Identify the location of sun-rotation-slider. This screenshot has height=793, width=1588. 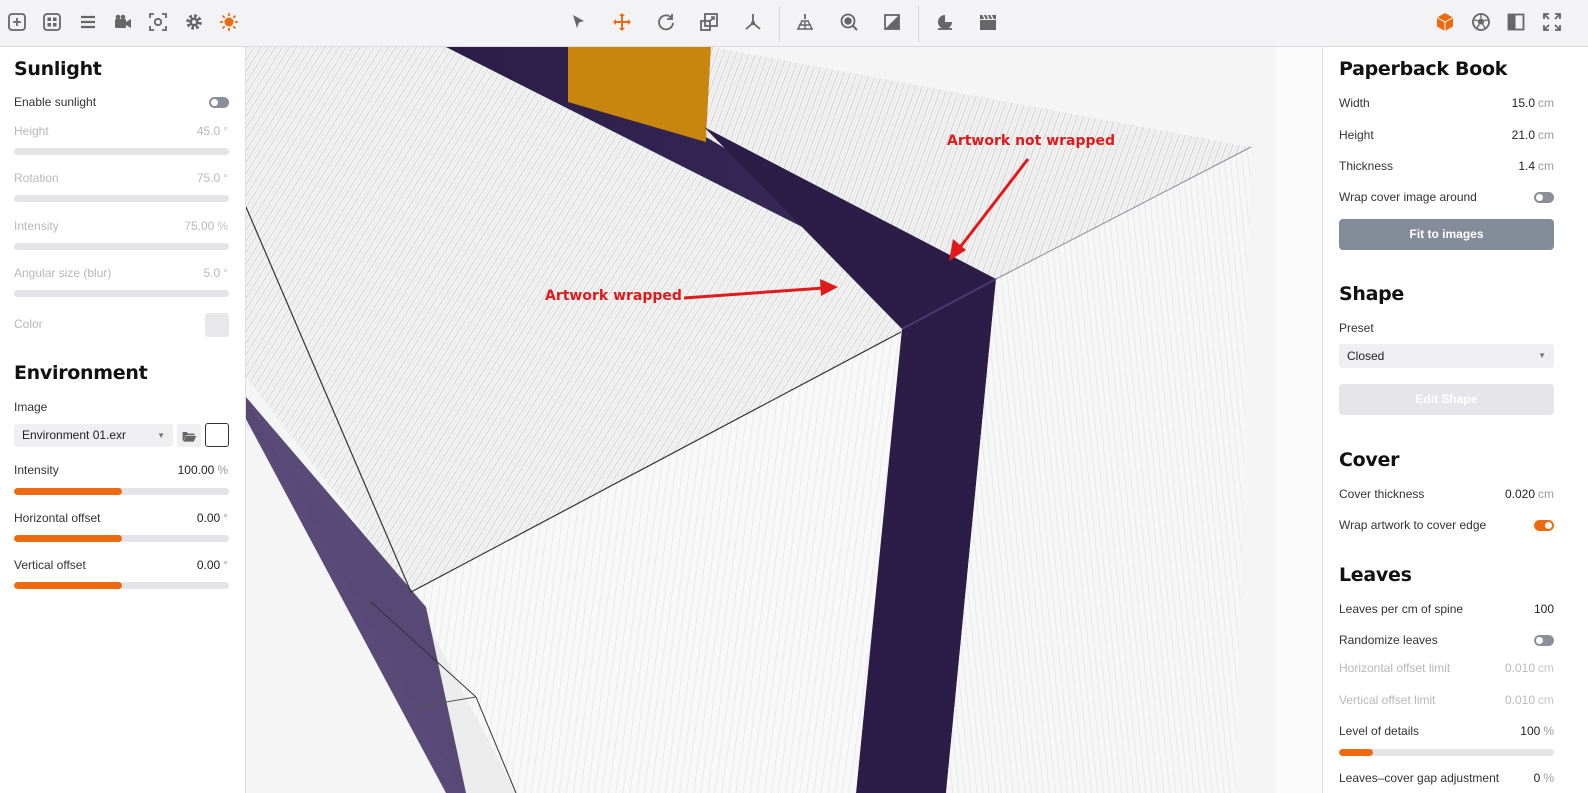
(121, 198).